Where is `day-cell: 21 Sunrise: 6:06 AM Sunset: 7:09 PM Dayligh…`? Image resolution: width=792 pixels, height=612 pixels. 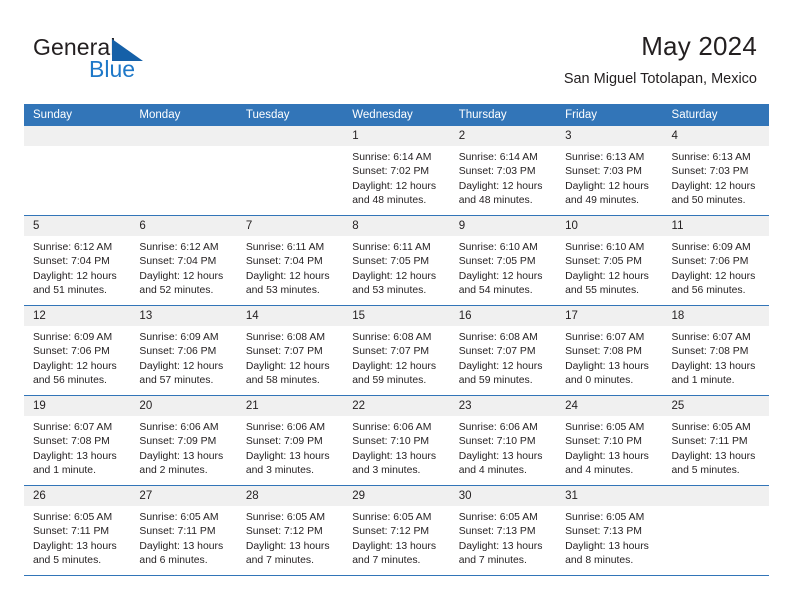 day-cell: 21 Sunrise: 6:06 AM Sunset: 7:09 PM Dayligh… is located at coordinates (290, 440).